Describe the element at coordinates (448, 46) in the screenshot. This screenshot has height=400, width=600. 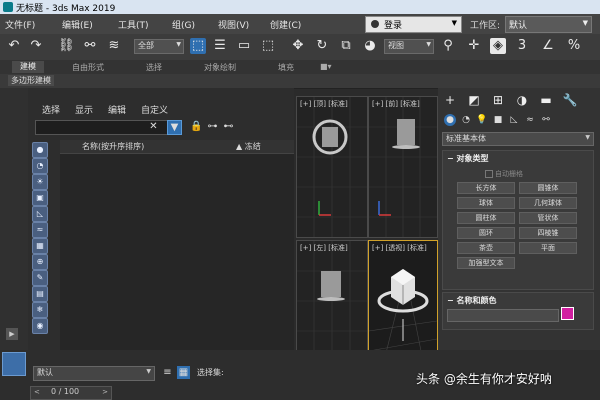
I see `pivot-icon: ⚲` at that location.